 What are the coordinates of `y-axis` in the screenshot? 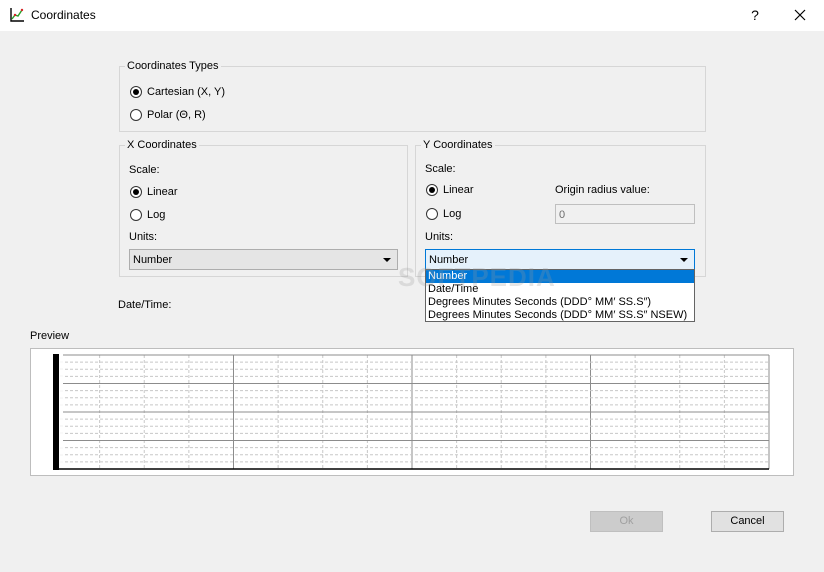 It's located at (56, 412).